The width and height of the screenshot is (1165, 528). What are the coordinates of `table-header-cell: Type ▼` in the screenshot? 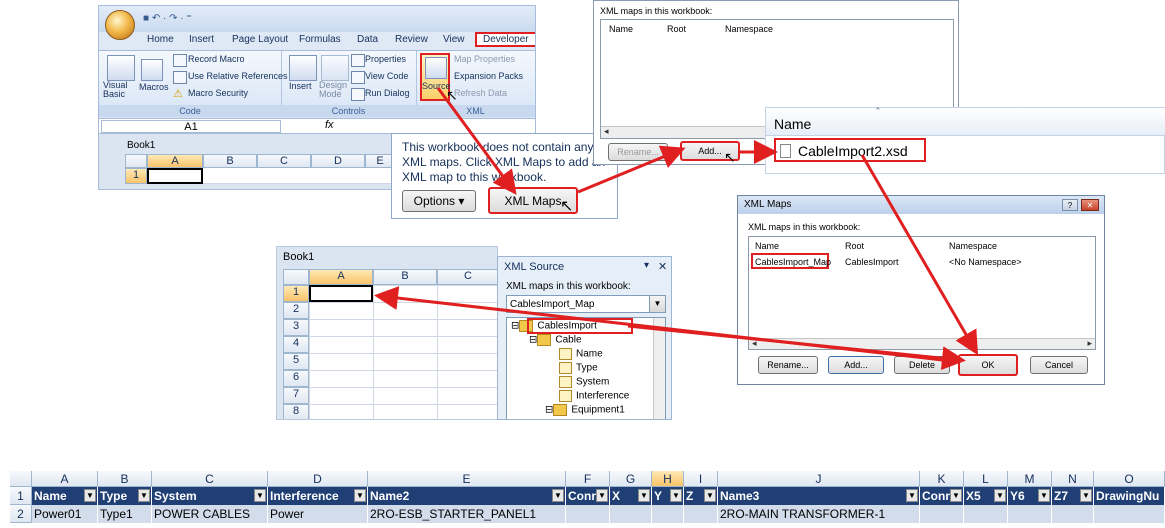 It's located at (125, 496).